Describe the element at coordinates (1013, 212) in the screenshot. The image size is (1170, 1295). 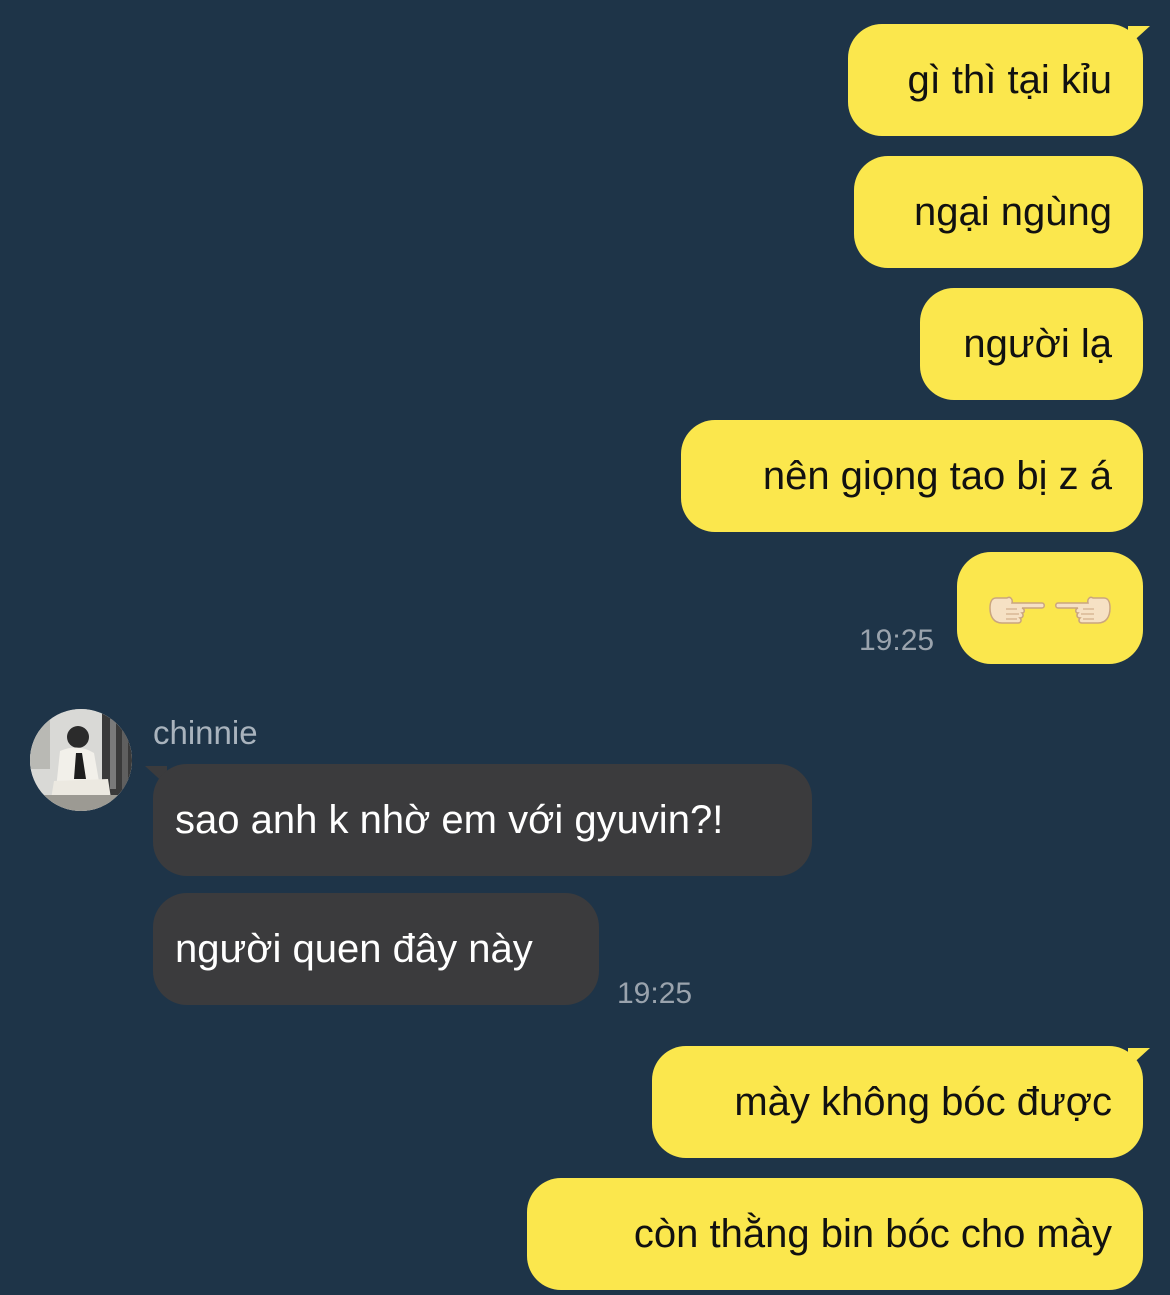
I see `message-text: ngại ngùng` at that location.